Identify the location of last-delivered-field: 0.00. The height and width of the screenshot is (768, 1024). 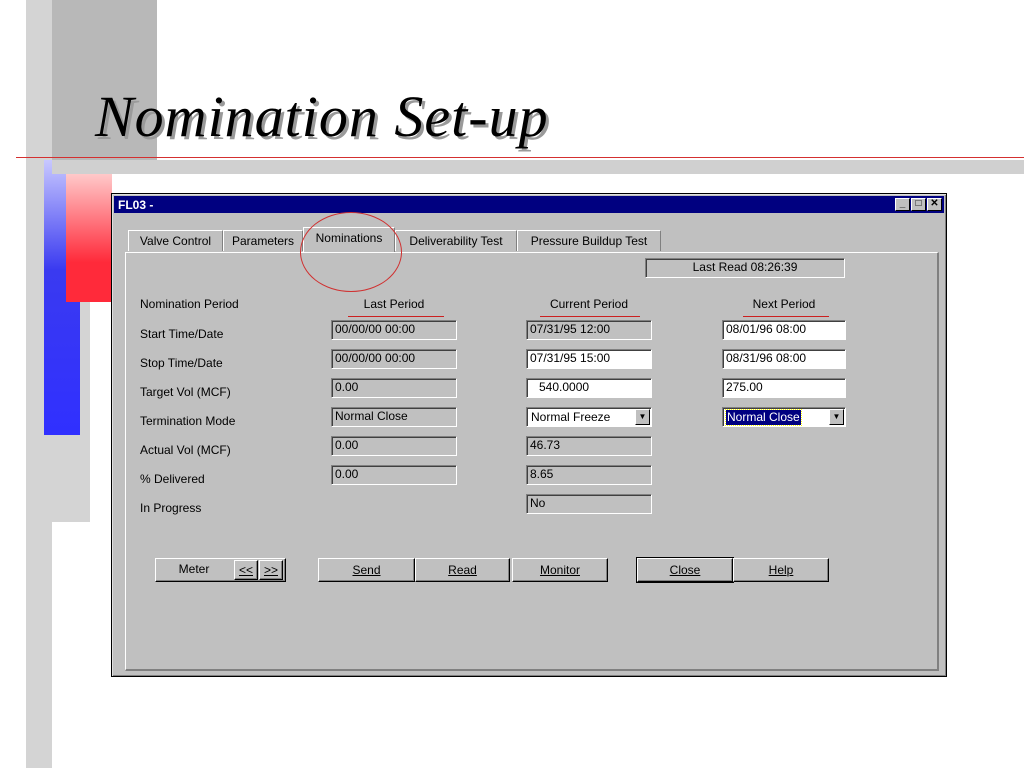
(394, 475).